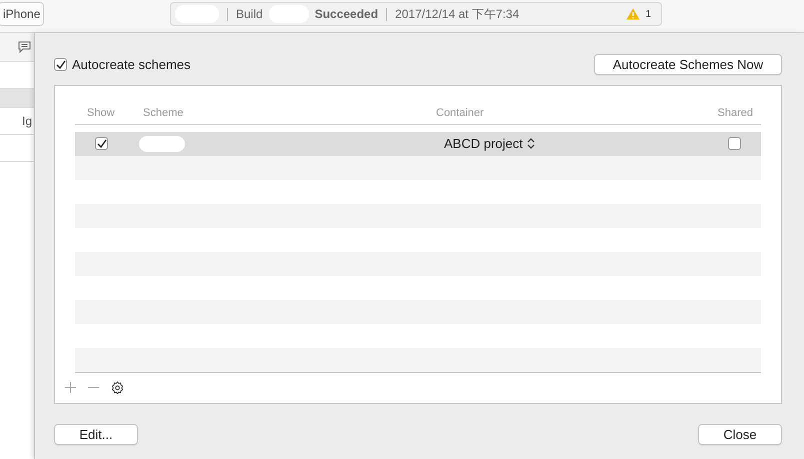 The image size is (804, 459). What do you see at coordinates (735, 113) in the screenshot?
I see `column-header: Shared` at bounding box center [735, 113].